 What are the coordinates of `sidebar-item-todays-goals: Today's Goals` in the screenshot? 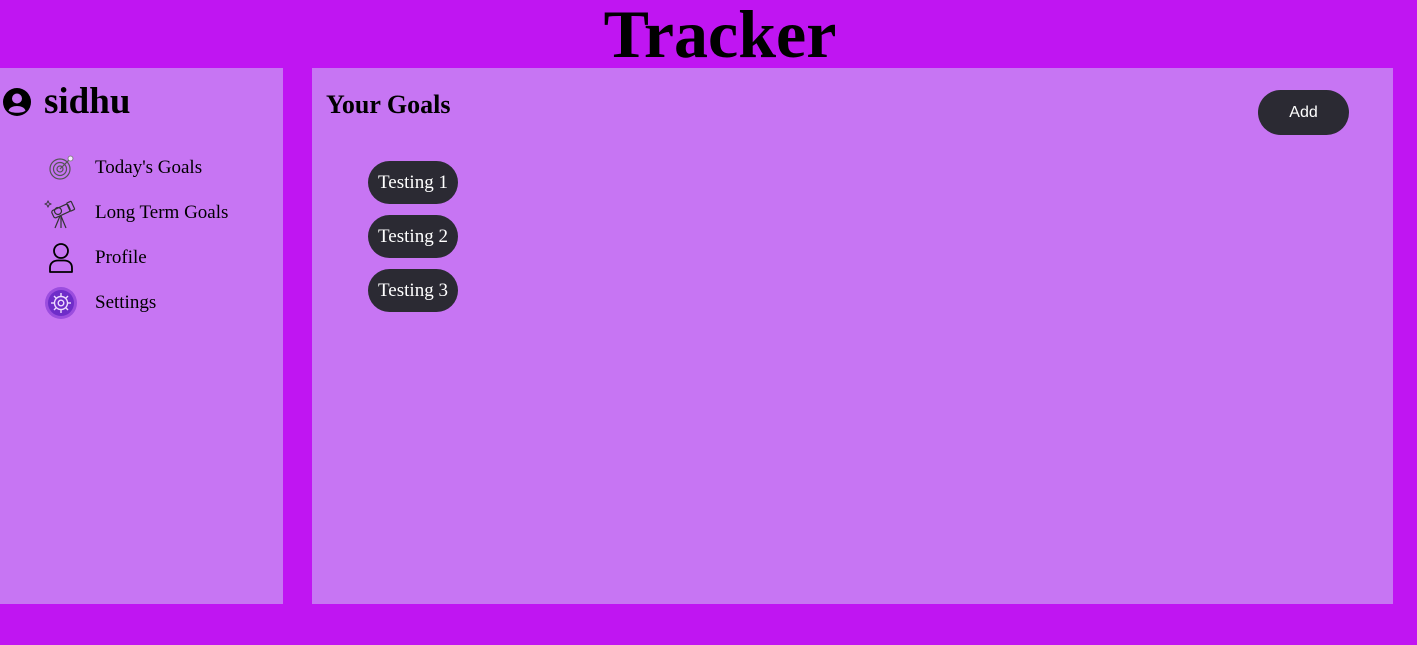 It's located at (123, 168).